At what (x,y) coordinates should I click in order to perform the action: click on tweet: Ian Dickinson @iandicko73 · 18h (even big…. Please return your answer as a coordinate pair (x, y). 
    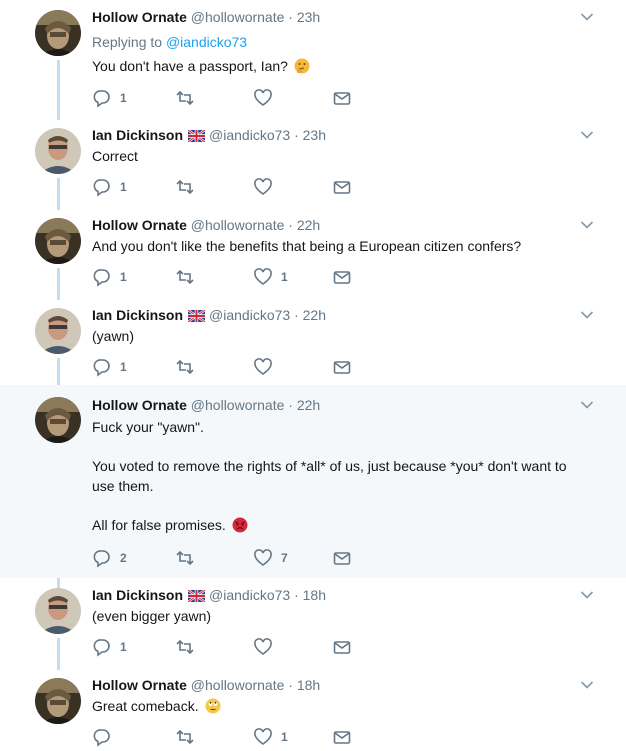
    Looking at the image, I should click on (313, 623).